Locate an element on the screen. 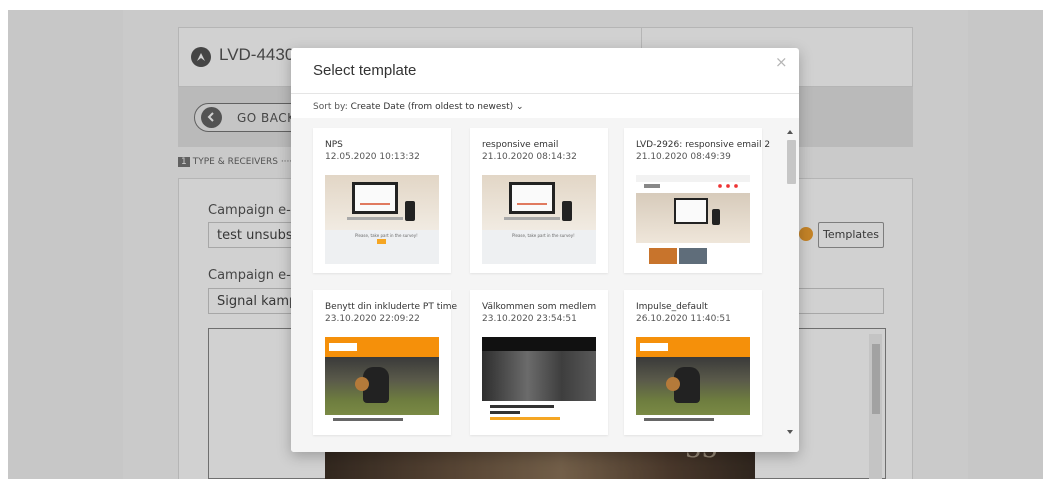 The image size is (1043, 479). modal-scrollbar is located at coordinates (791, 286).